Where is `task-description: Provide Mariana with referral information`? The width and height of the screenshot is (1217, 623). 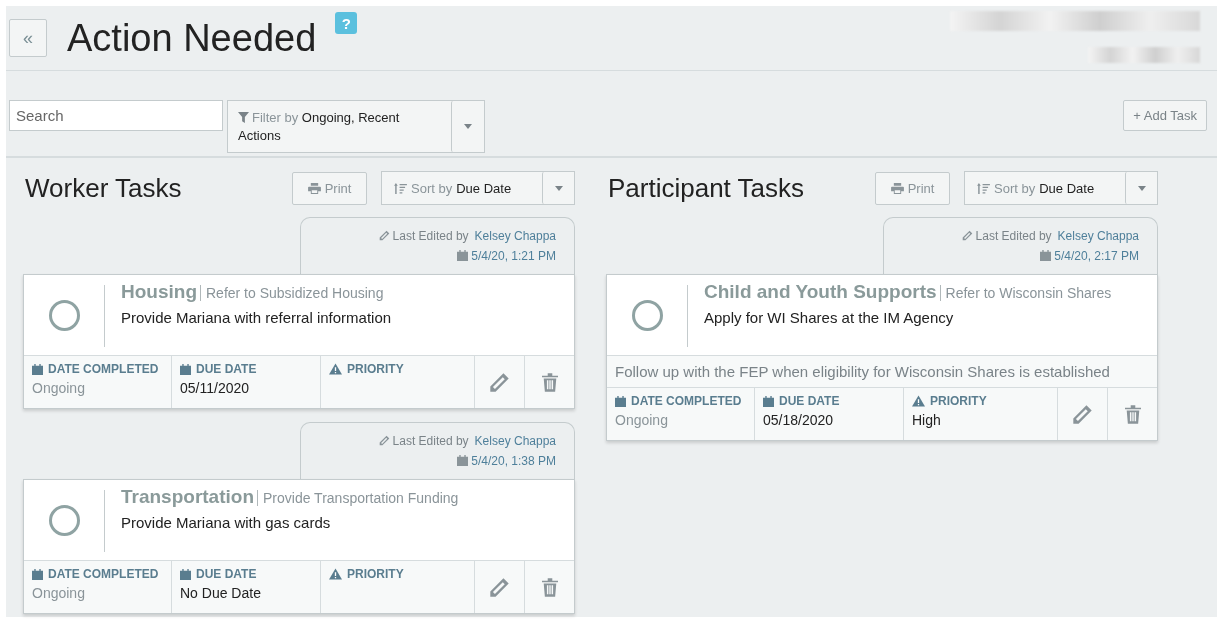 task-description: Provide Mariana with referral information is located at coordinates (256, 317).